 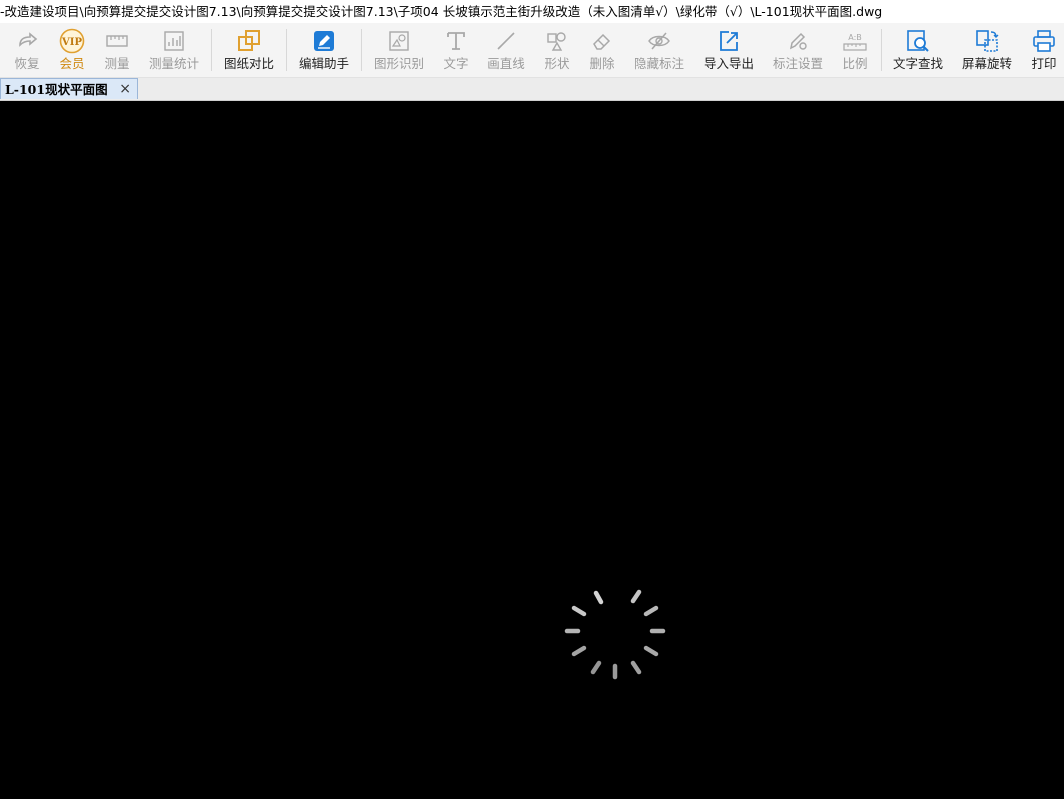 I want to click on line-button: 画直线, so click(x=506, y=50).